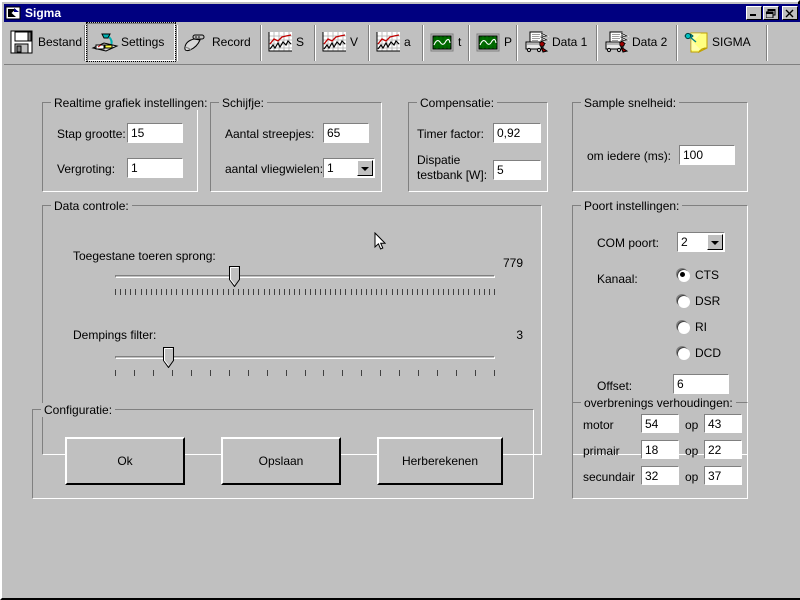 The image size is (800, 600). Describe the element at coordinates (460, 42) in the screenshot. I see `toolbar-label: t` at that location.